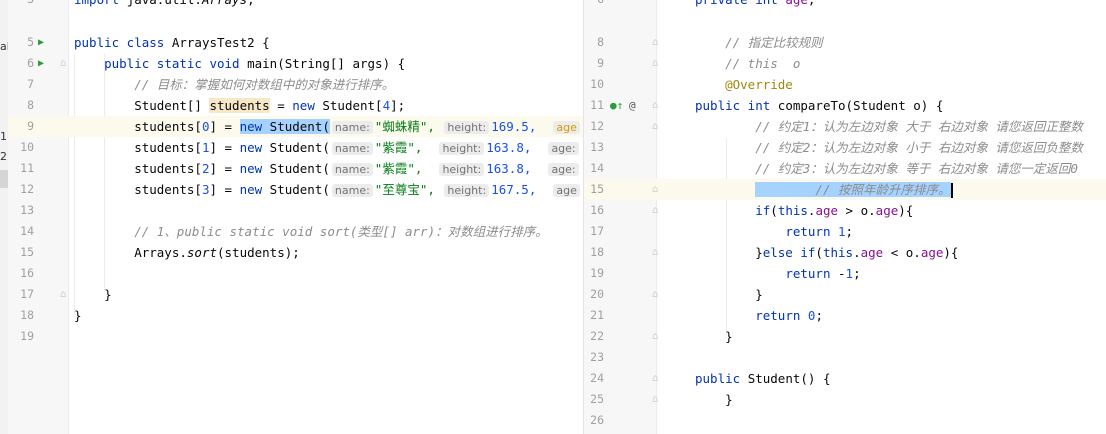 The height and width of the screenshot is (434, 1106). What do you see at coordinates (295, 294) in the screenshot?
I see `code-line: 17 ⌂ }` at bounding box center [295, 294].